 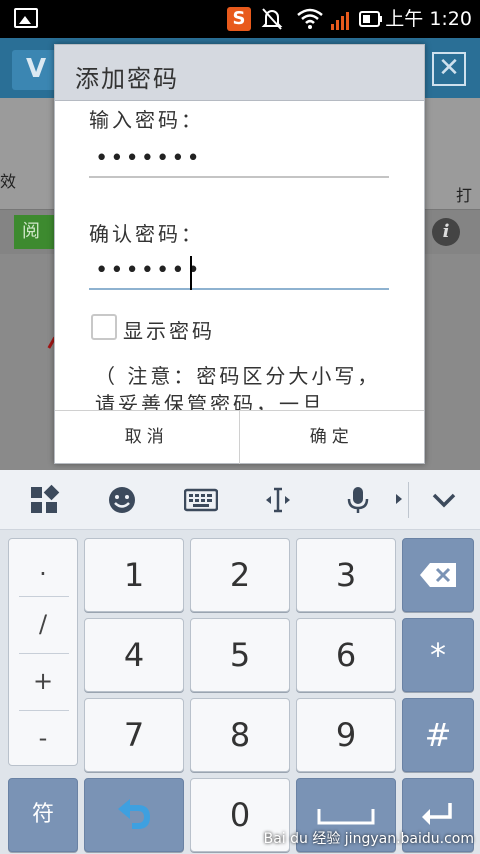 I want to click on key-minus: -, so click(x=43, y=738).